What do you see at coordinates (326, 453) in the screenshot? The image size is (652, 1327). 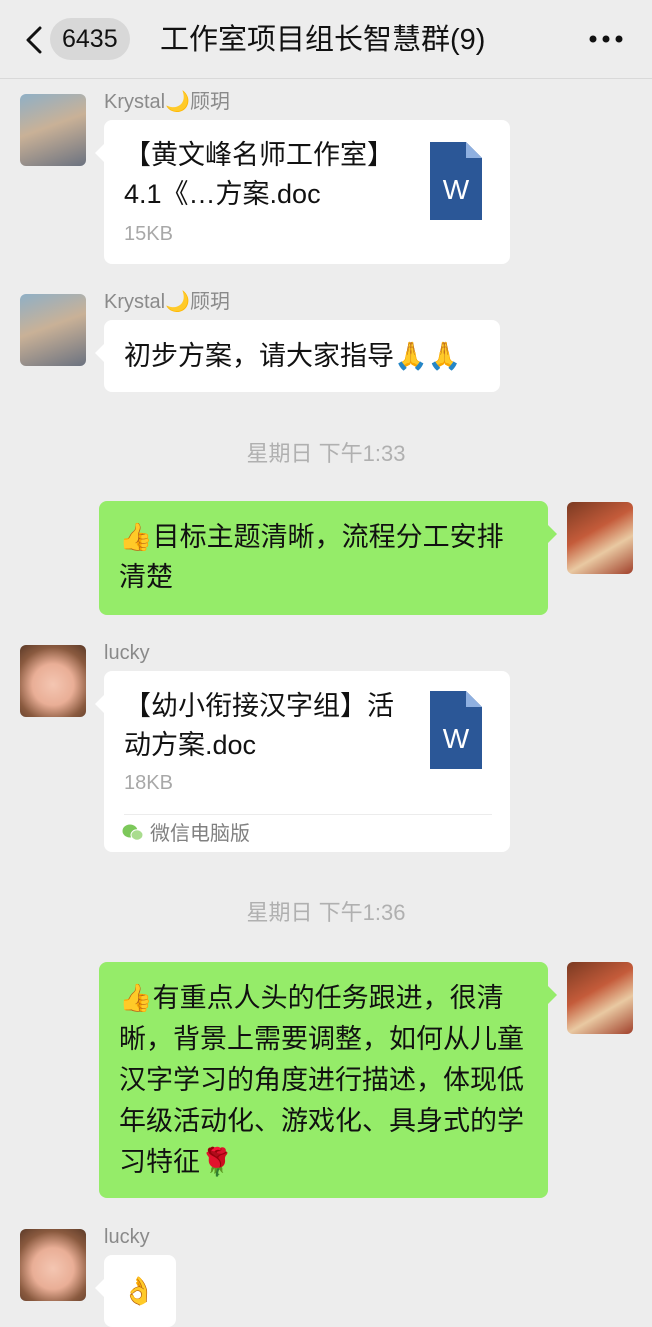 I see `message-timestamp: 星期日 下午1:33` at bounding box center [326, 453].